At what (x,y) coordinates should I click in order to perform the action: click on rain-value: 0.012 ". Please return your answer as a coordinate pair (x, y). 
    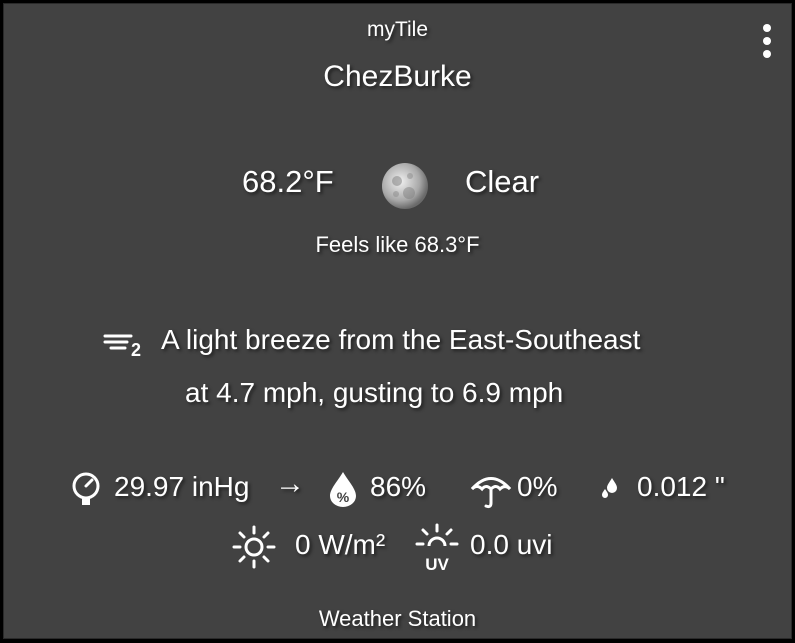
    Looking at the image, I should click on (681, 486).